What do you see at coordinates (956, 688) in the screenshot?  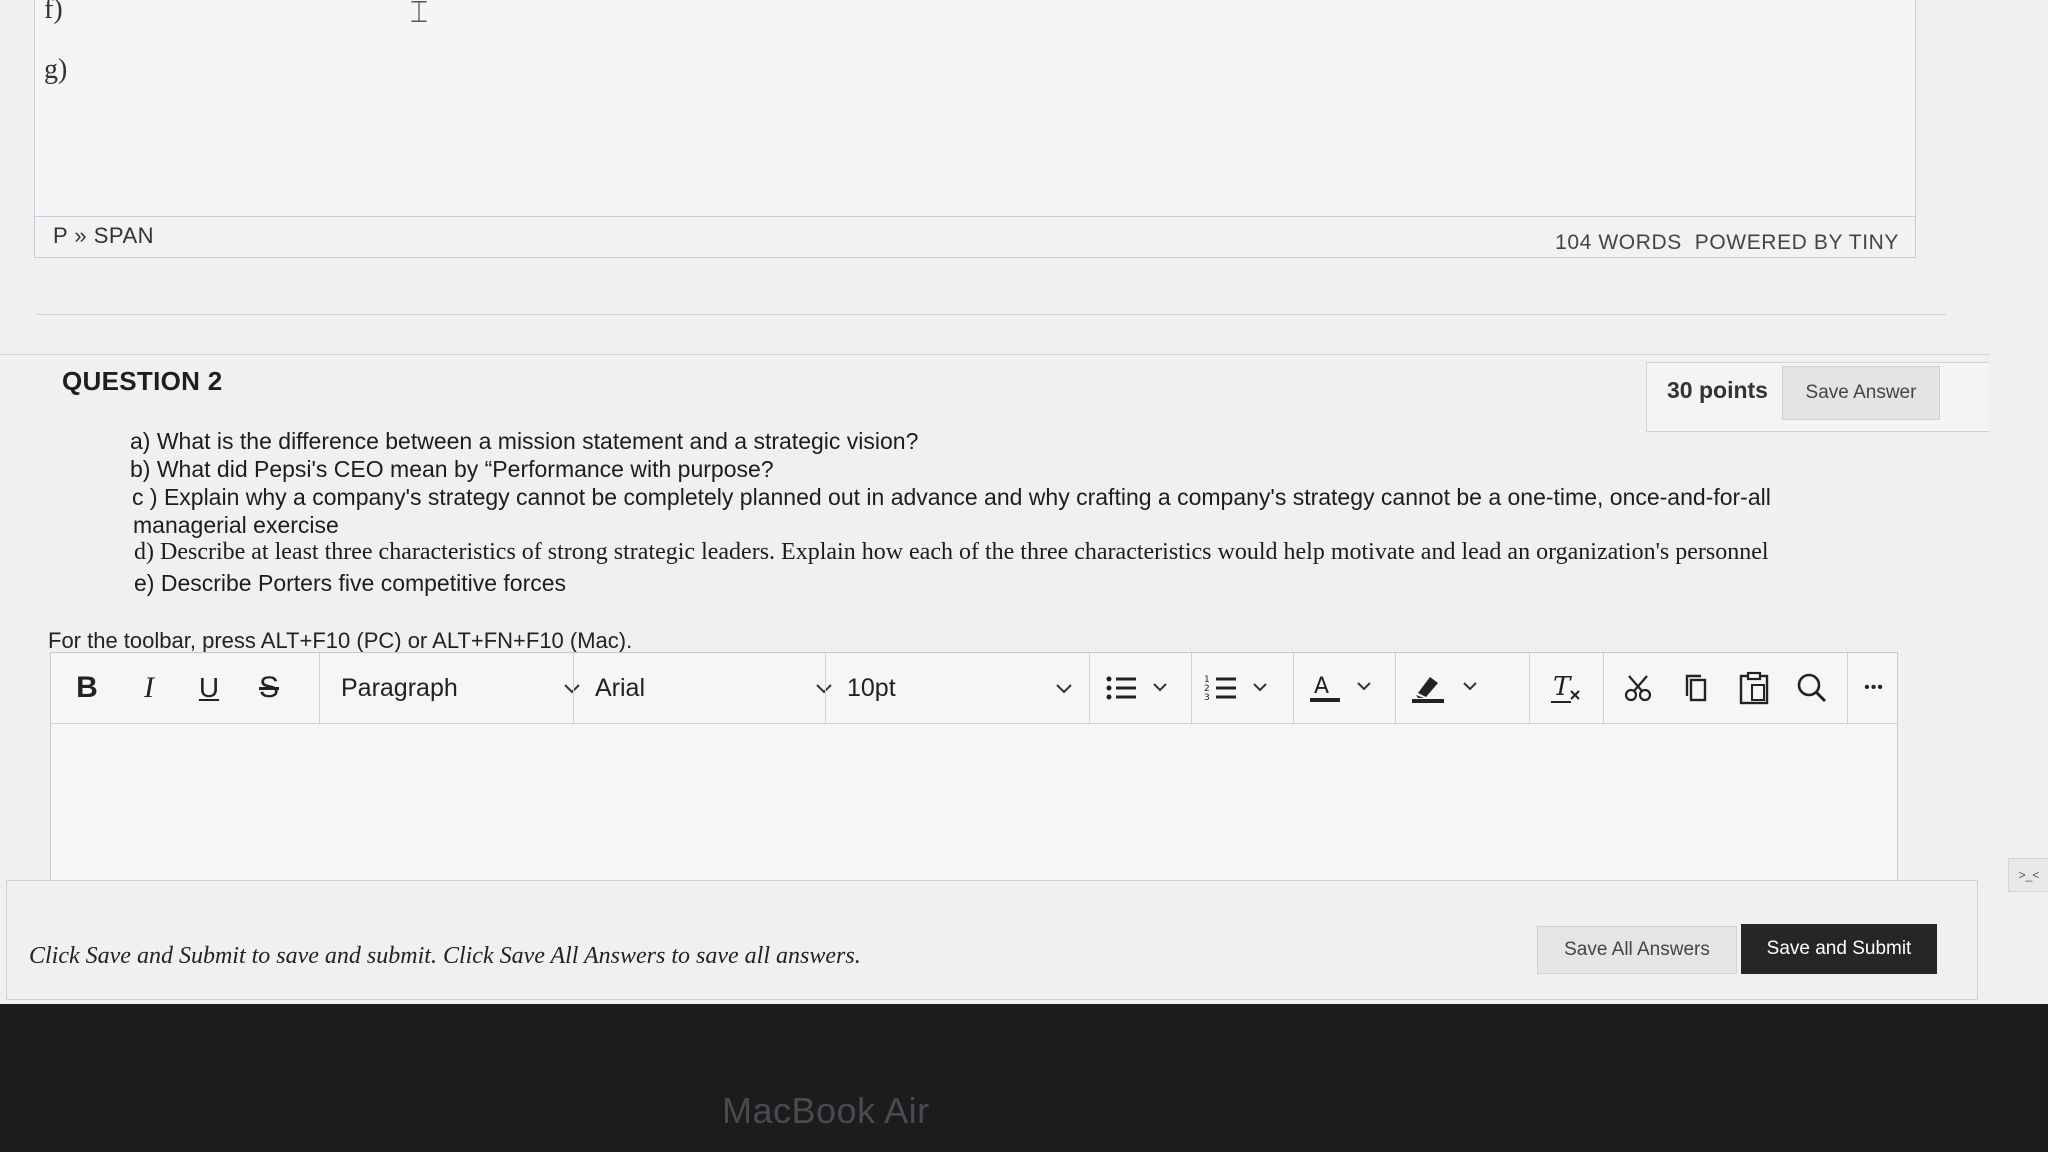 I see `font-size-select: 10pt` at bounding box center [956, 688].